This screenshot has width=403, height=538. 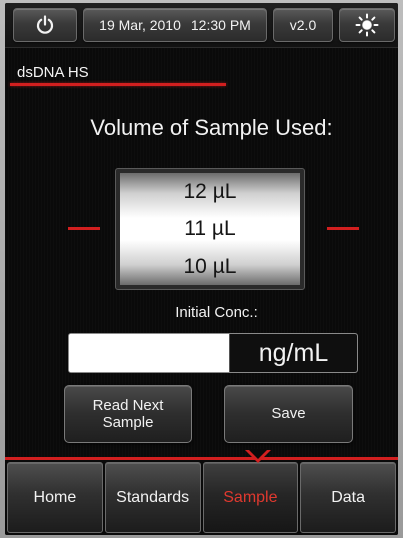 I want to click on brightness-button, so click(x=367, y=25).